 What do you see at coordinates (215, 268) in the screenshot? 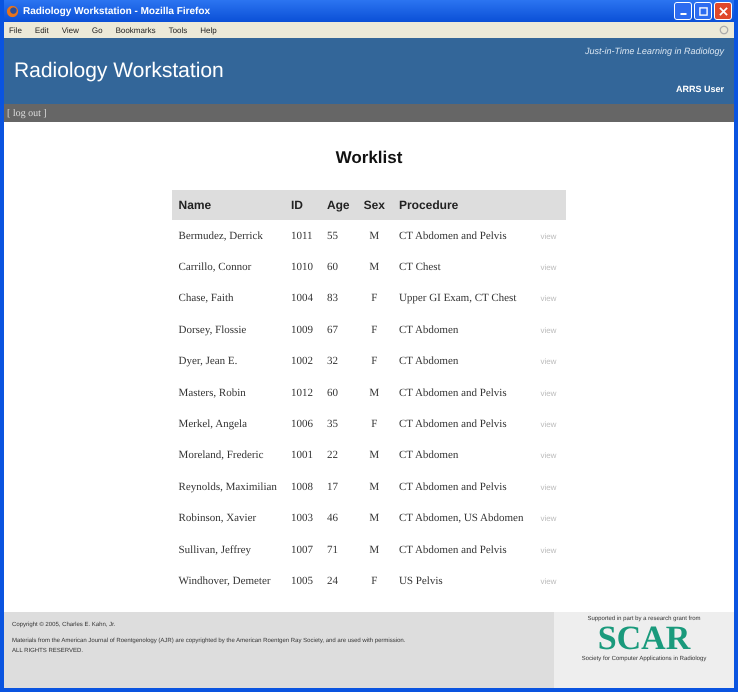
I see `table-cell-text: Carrillo, Connor` at bounding box center [215, 268].